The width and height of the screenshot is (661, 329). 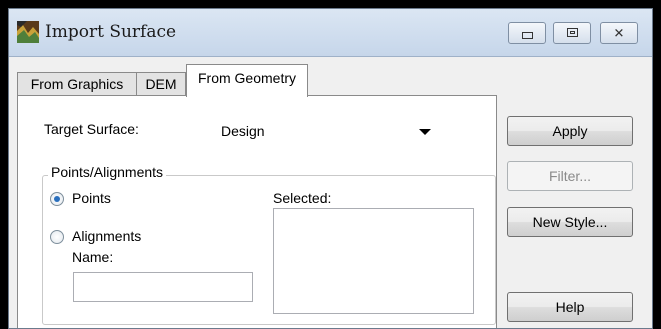 I want to click on tab-dem: DEM, so click(x=161, y=84).